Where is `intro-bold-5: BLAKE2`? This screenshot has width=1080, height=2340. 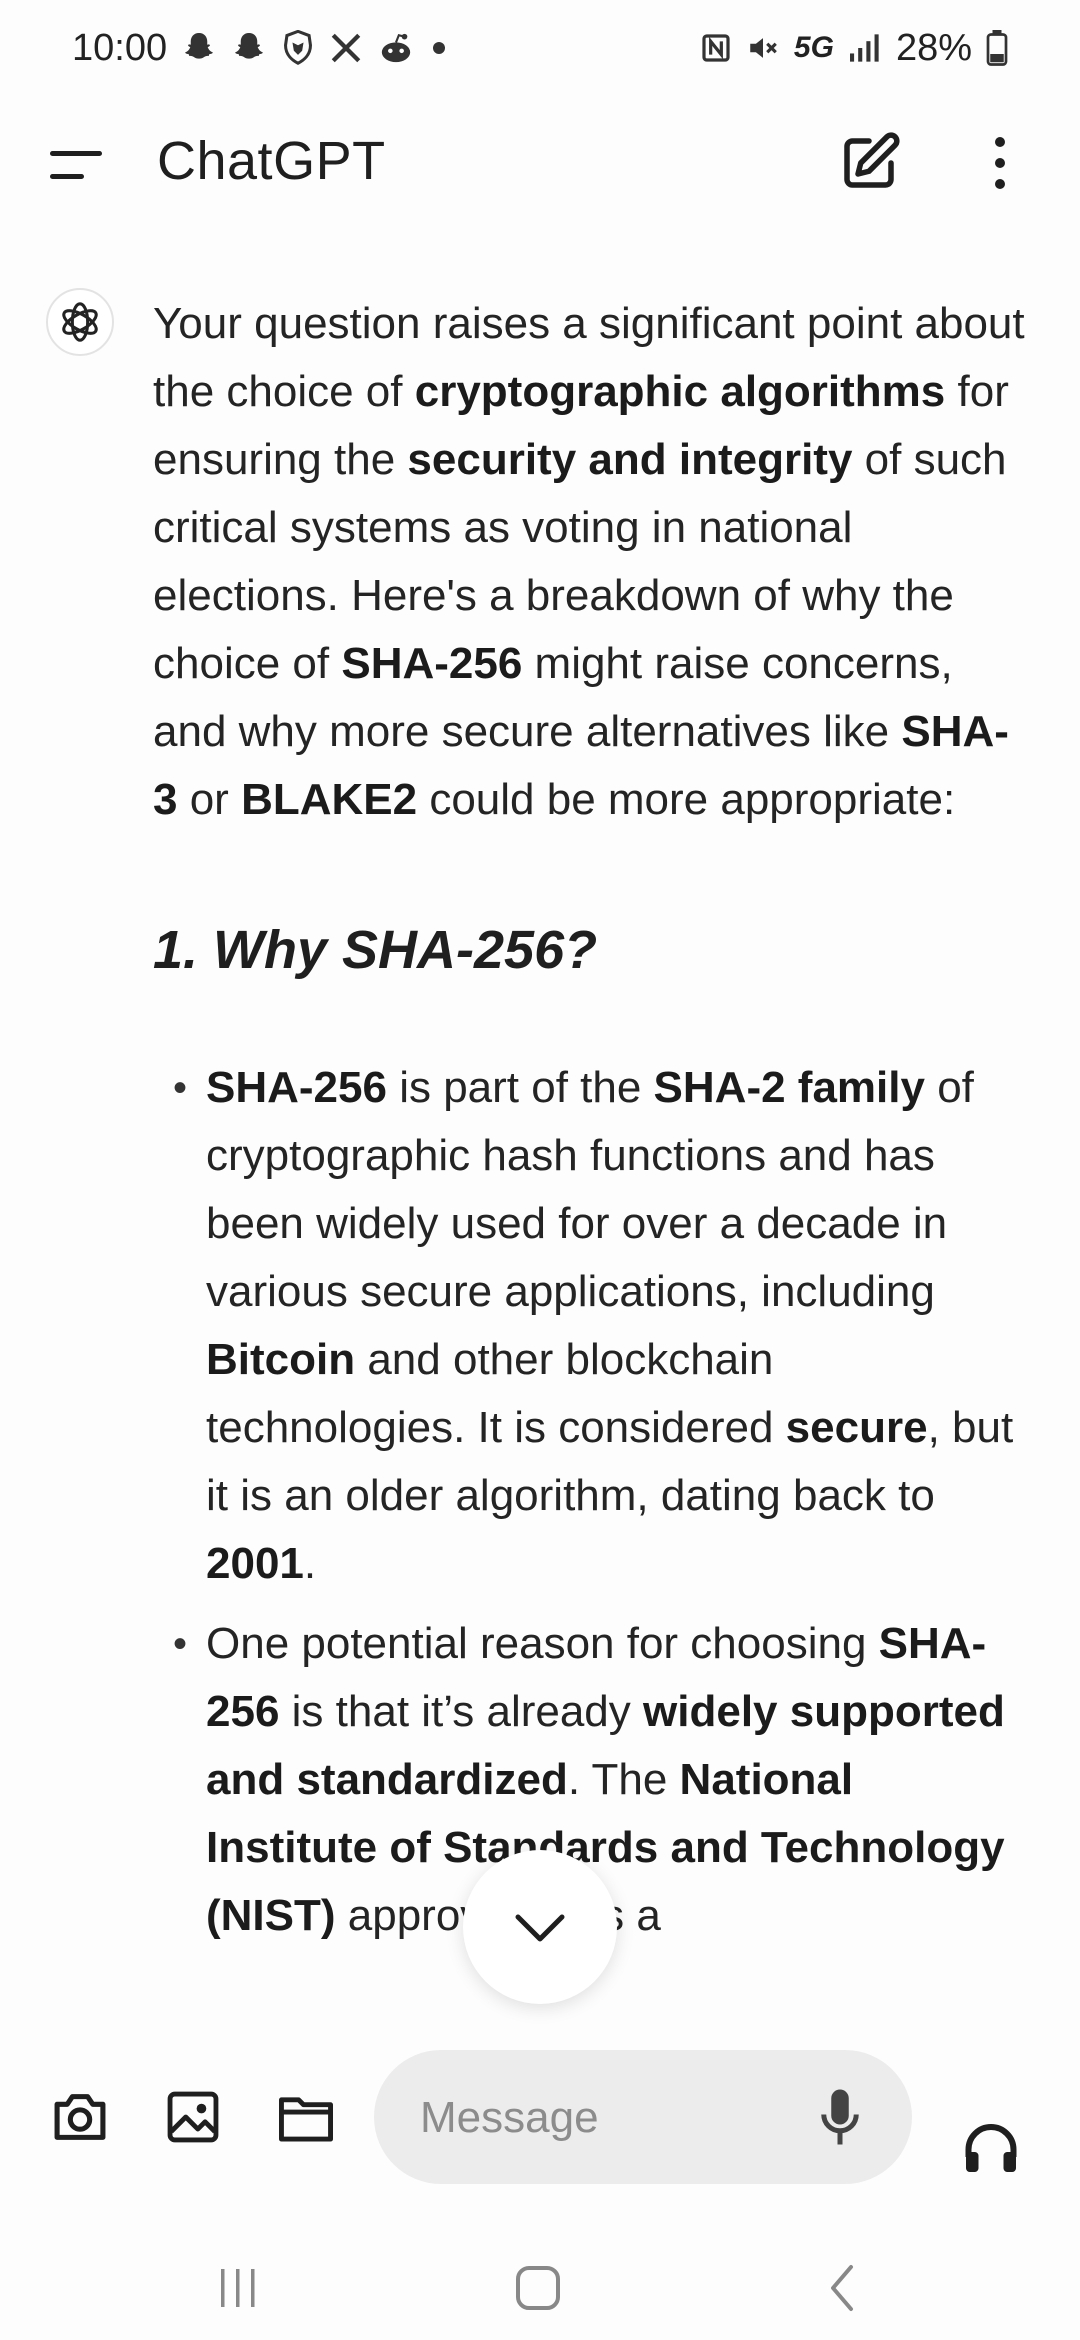
intro-bold-5: BLAKE2 is located at coordinates (329, 799).